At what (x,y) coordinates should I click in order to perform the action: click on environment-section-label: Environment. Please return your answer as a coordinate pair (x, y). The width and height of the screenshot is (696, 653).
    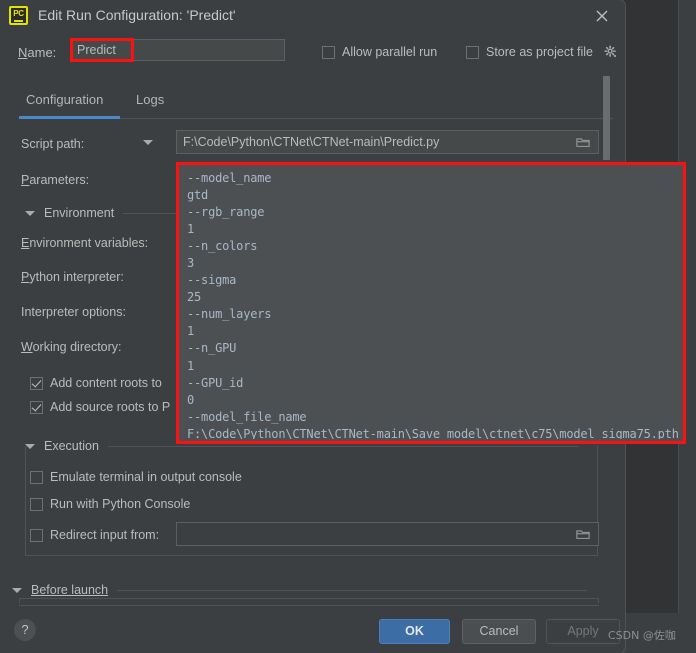
    Looking at the image, I should click on (79, 213).